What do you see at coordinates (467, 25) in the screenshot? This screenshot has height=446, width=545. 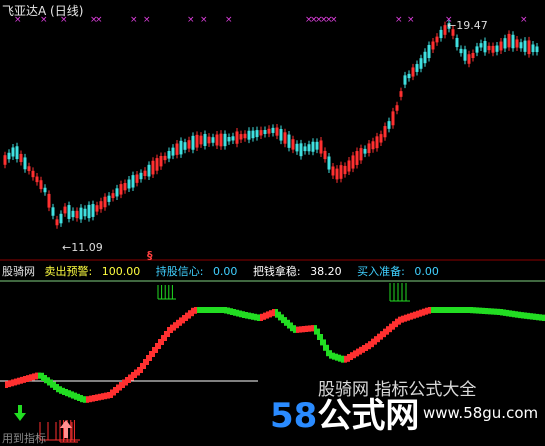 I see `high-price-label: ←19.47` at bounding box center [467, 25].